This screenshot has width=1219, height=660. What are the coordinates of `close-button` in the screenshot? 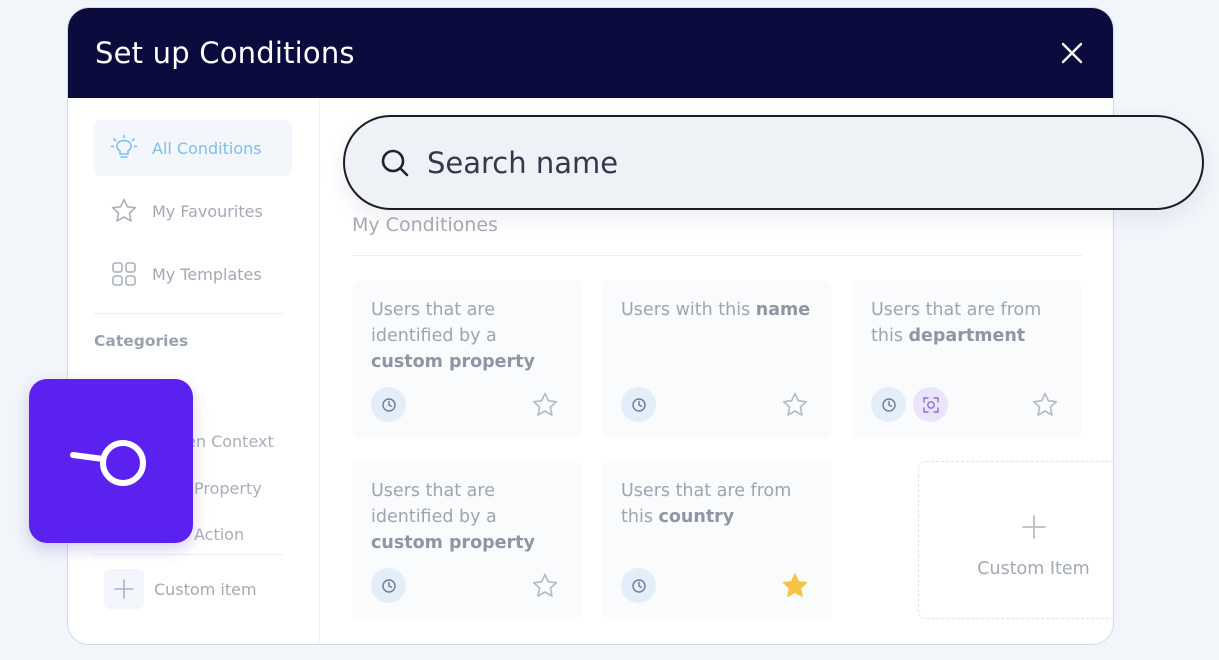 It's located at (1072, 53).